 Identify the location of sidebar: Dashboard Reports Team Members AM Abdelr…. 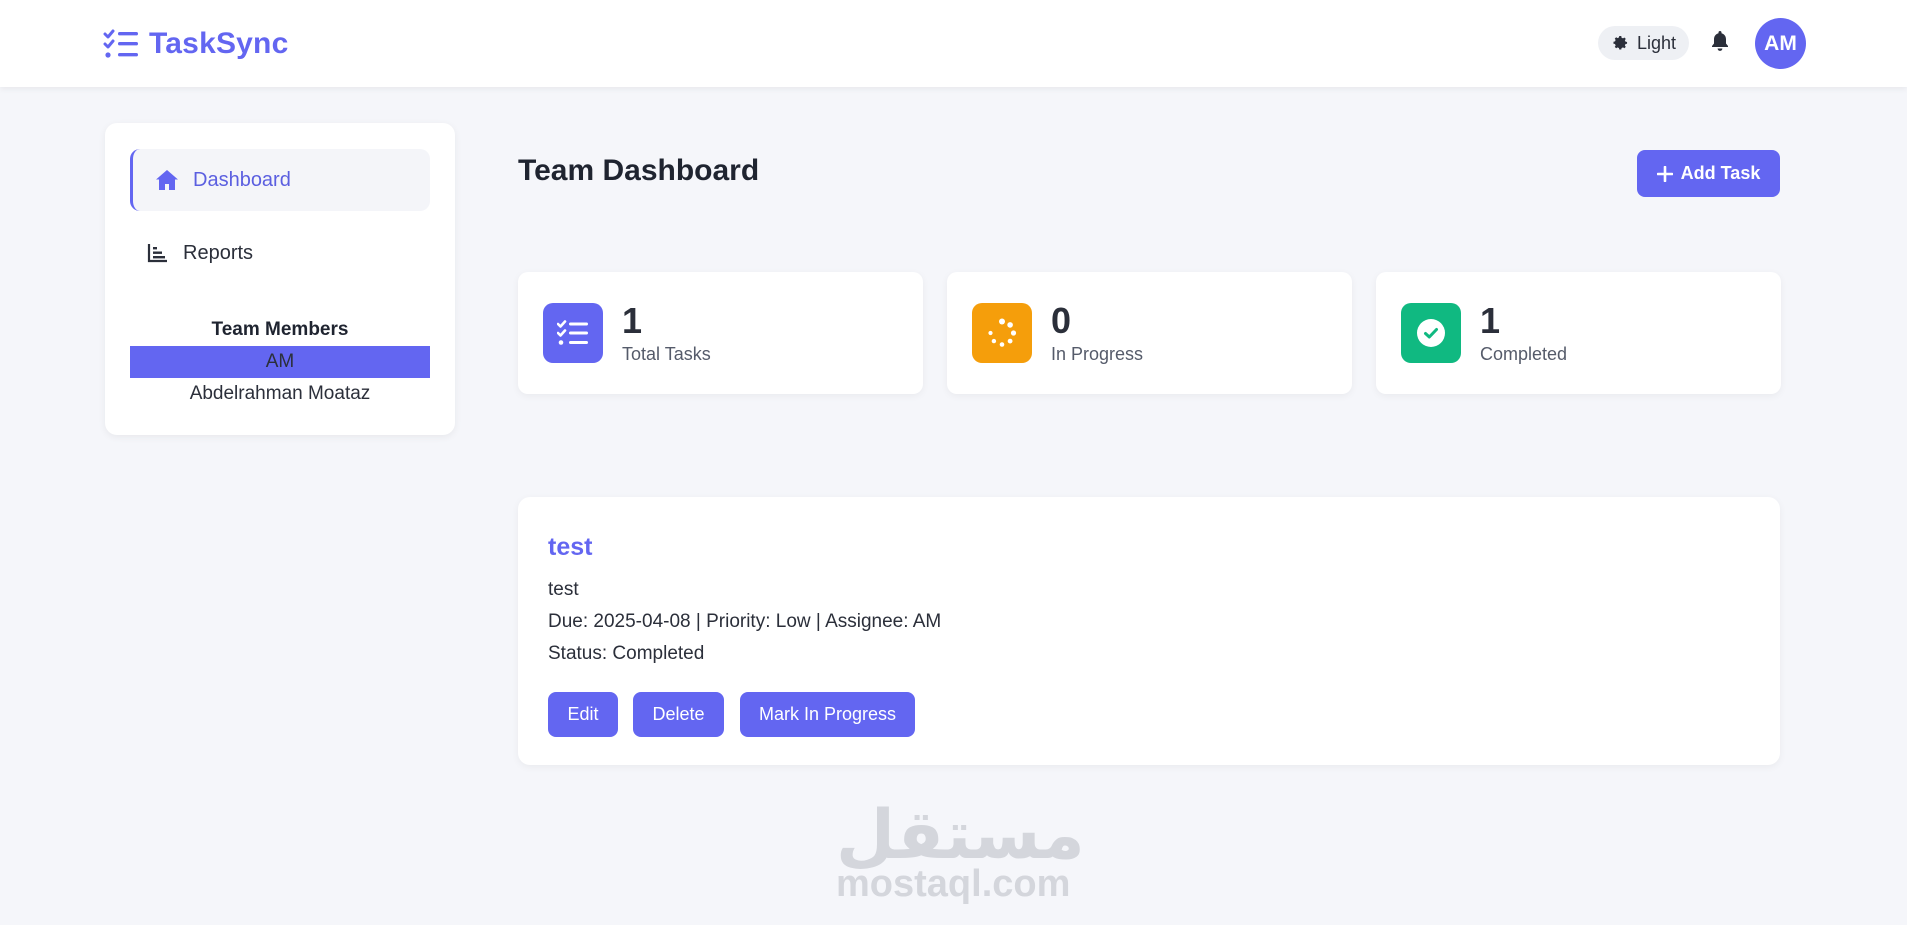
(280, 279).